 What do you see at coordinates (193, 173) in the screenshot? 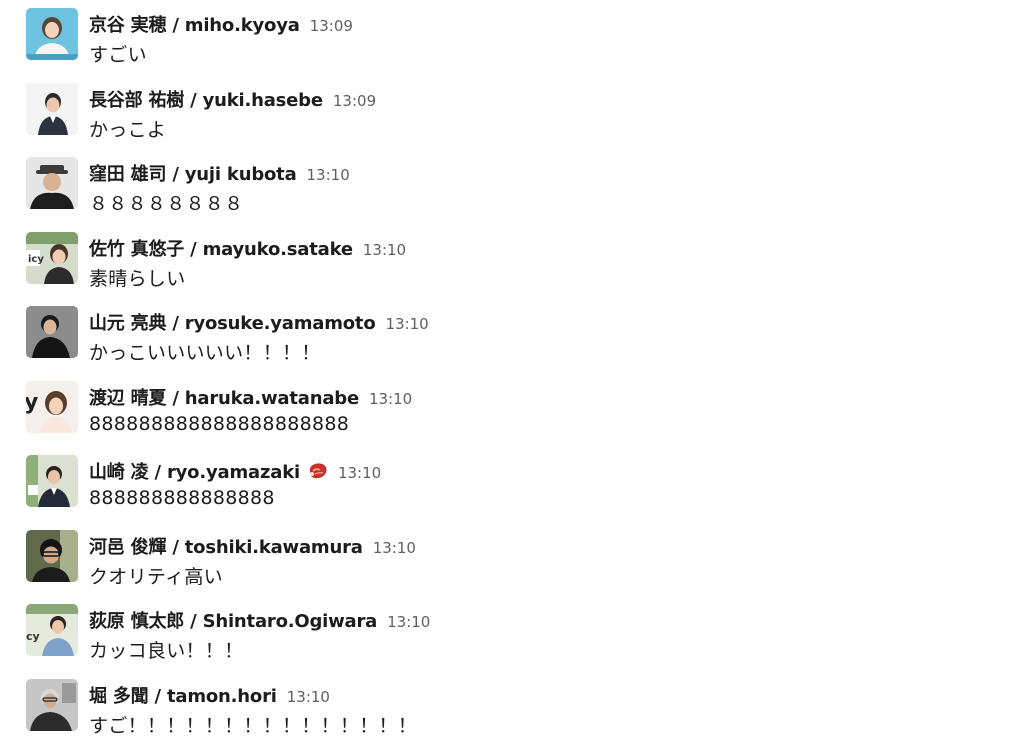
I see `sender-name: 窪田 雄司 / yuji kubota` at bounding box center [193, 173].